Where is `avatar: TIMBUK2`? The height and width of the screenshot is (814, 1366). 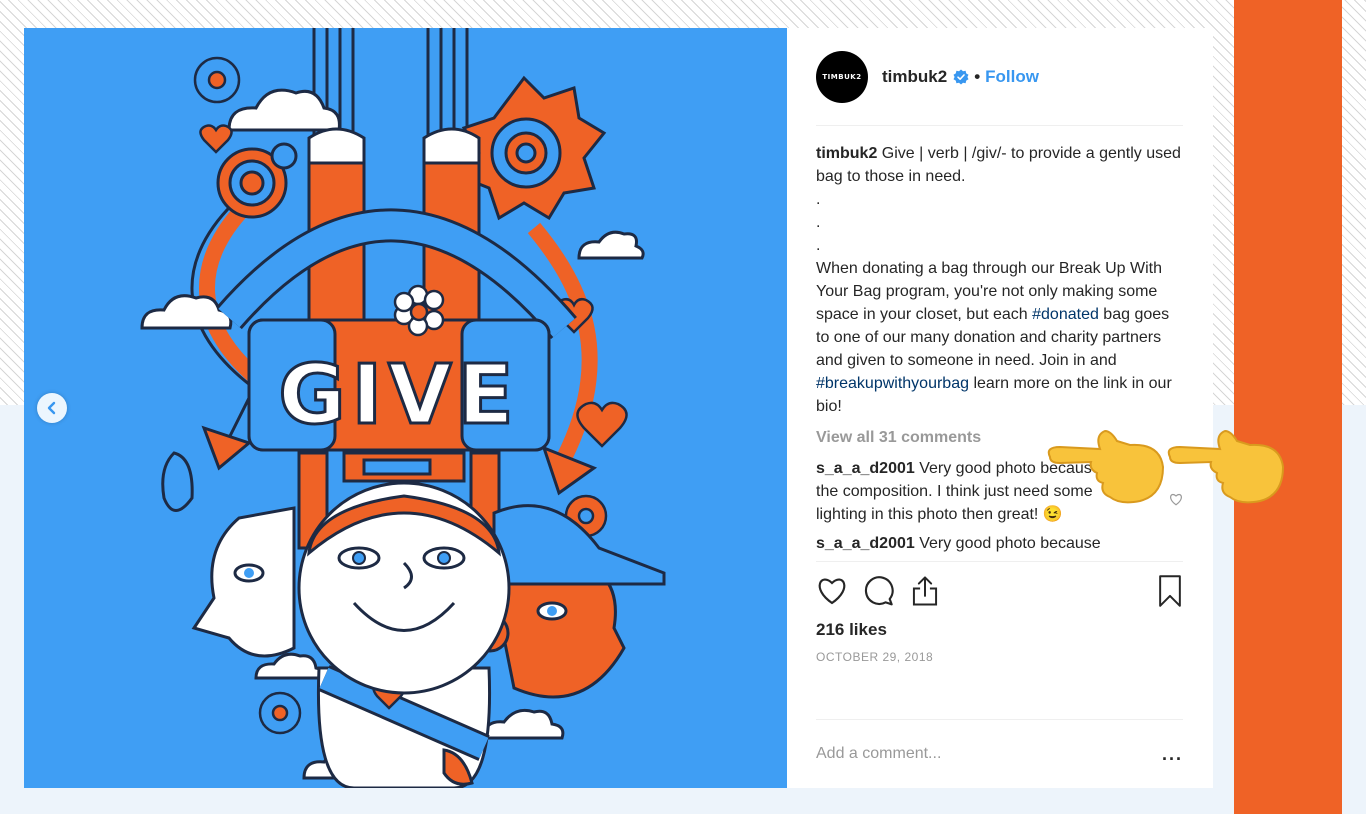 avatar: TIMBUK2 is located at coordinates (842, 76).